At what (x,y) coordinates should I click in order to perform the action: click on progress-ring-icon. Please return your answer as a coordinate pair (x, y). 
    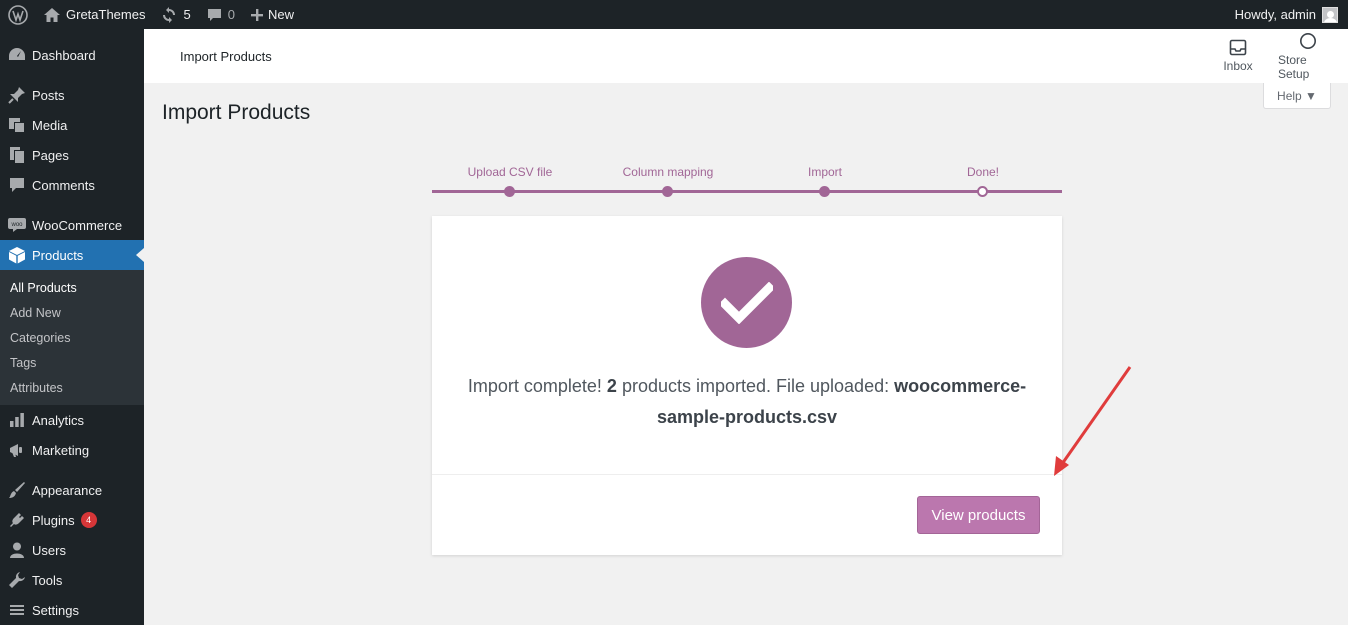
    Looking at the image, I should click on (1308, 42).